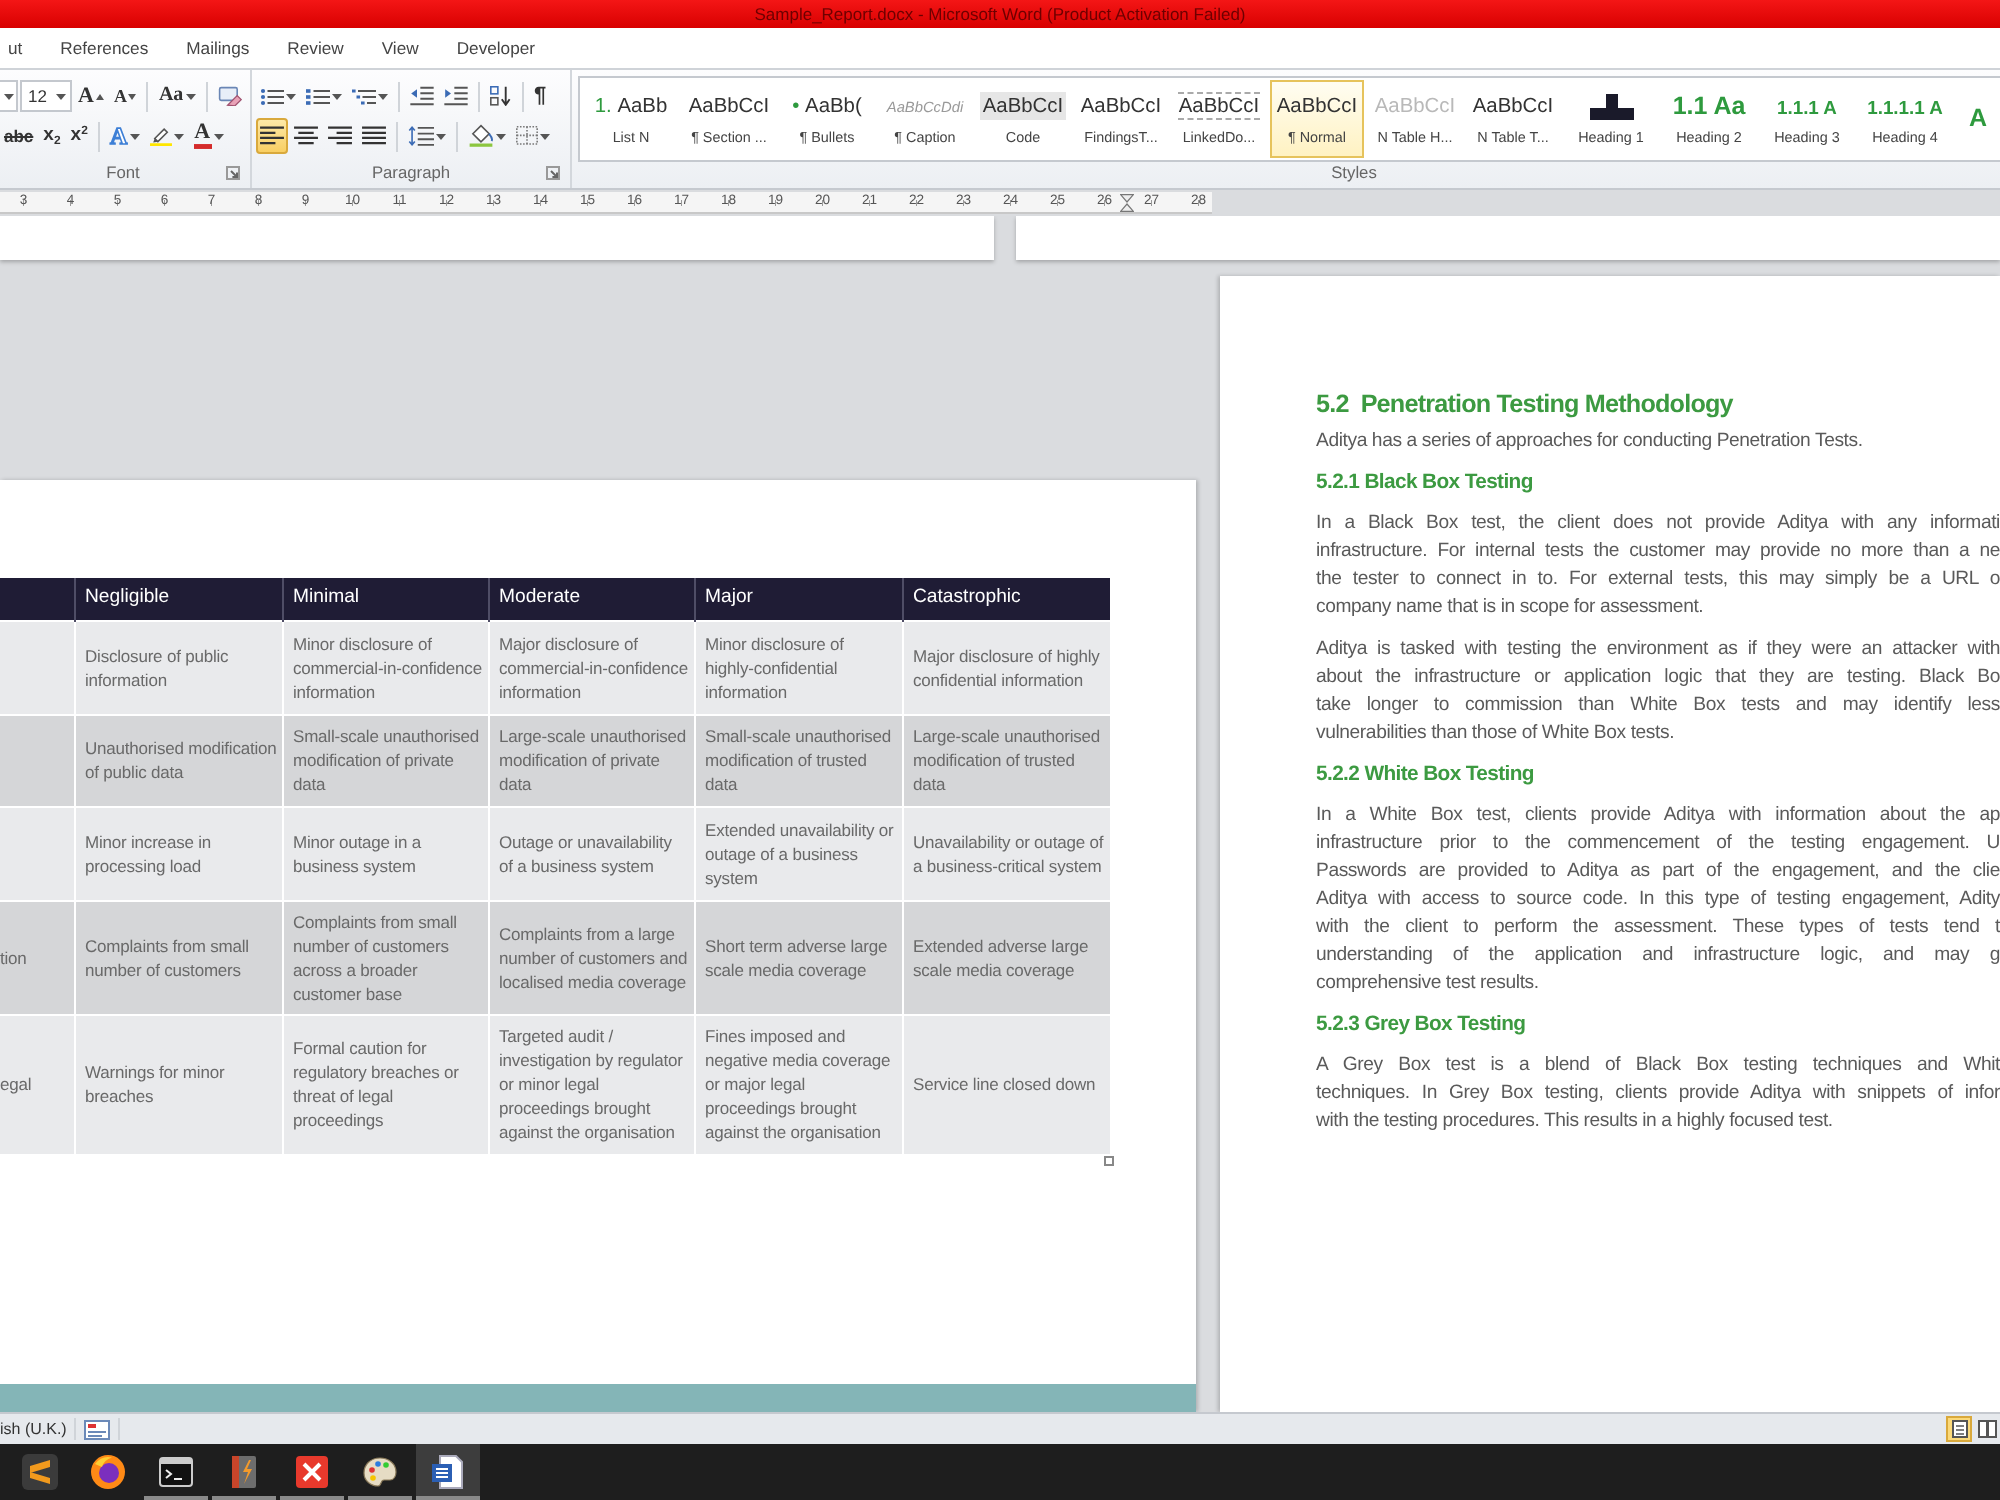  I want to click on taskbar-button, so click(448, 1472).